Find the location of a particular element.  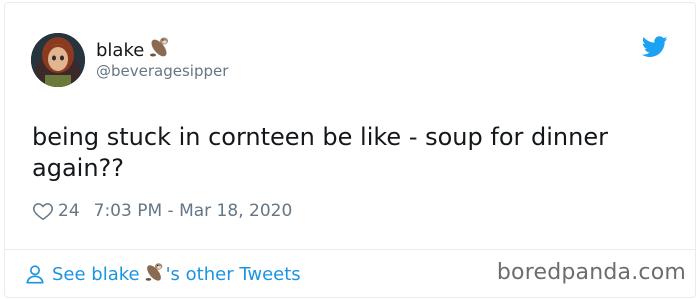

watermark: boredpanda.com is located at coordinates (591, 272).